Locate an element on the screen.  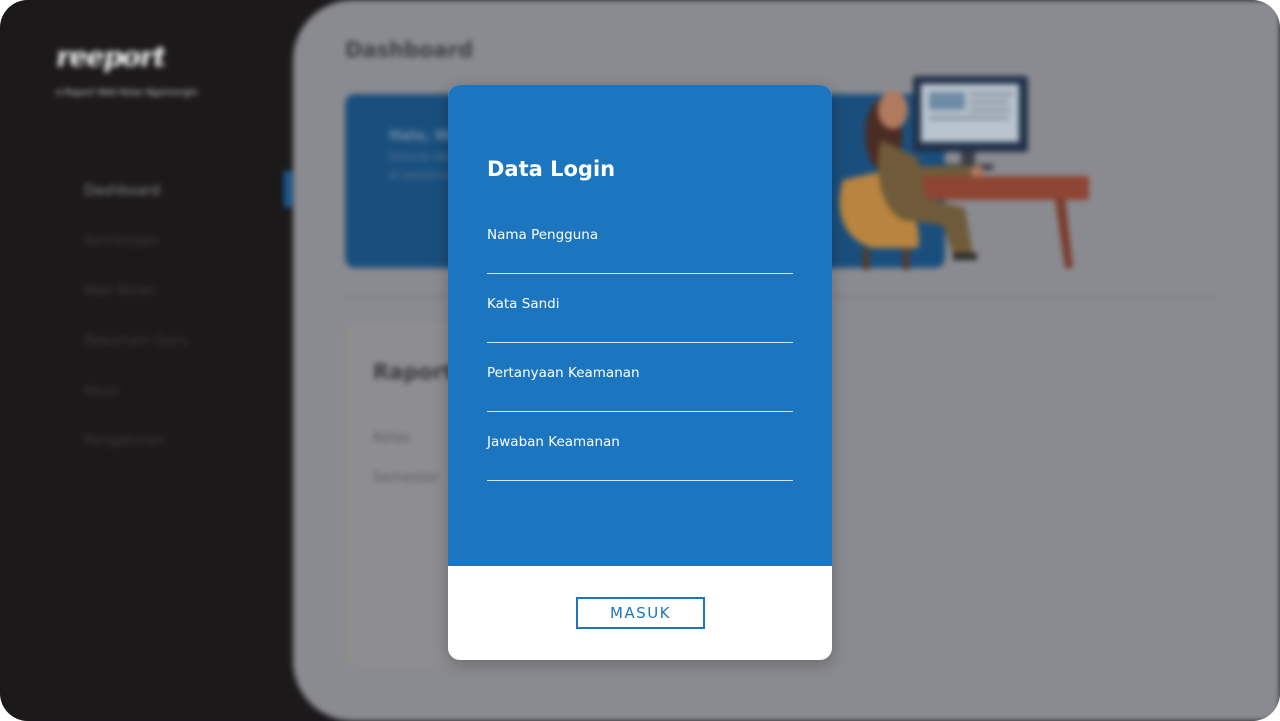
welcome-text-2: di repository is located at coordinates (420, 175).